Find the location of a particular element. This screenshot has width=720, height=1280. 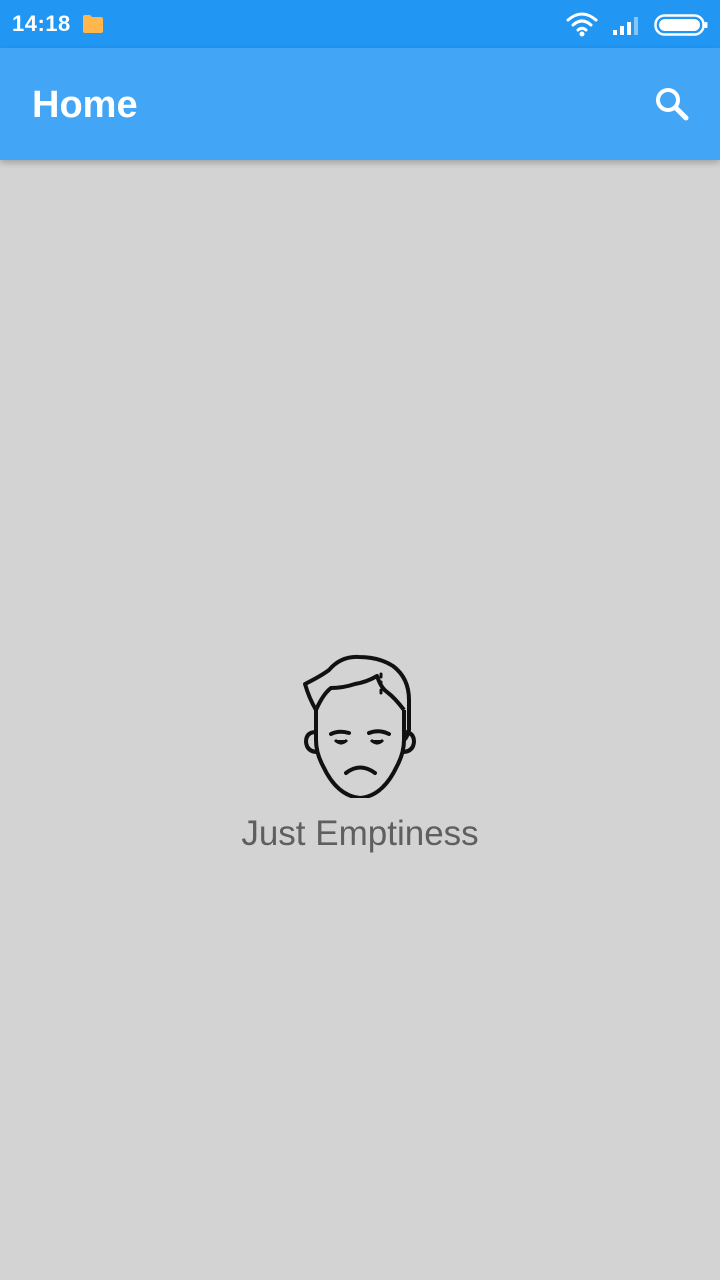

search-button is located at coordinates (672, 104).